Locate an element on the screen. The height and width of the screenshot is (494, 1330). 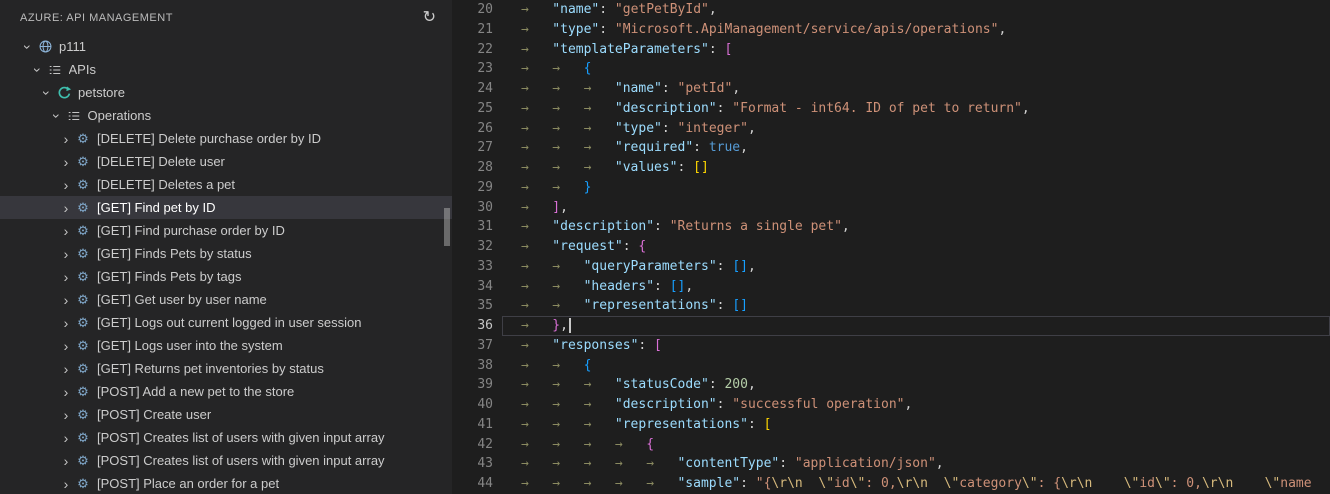
code-line-27: 27 → → → "required": true, is located at coordinates (891, 148).